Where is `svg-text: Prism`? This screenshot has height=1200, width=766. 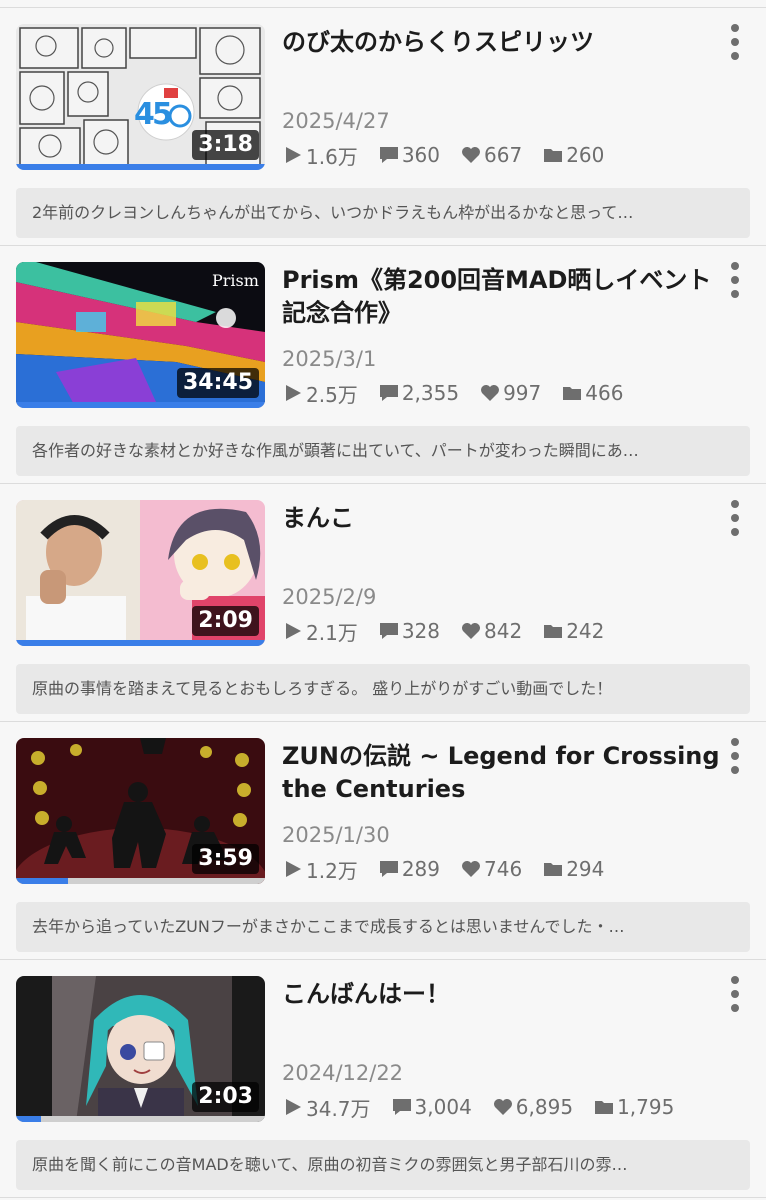 svg-text: Prism is located at coordinates (235, 280).